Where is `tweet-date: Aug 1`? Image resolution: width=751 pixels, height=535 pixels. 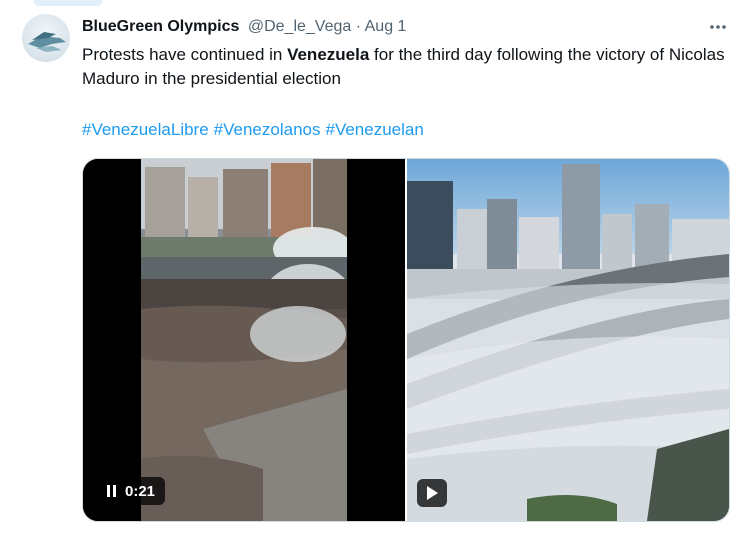 tweet-date: Aug 1 is located at coordinates (386, 26).